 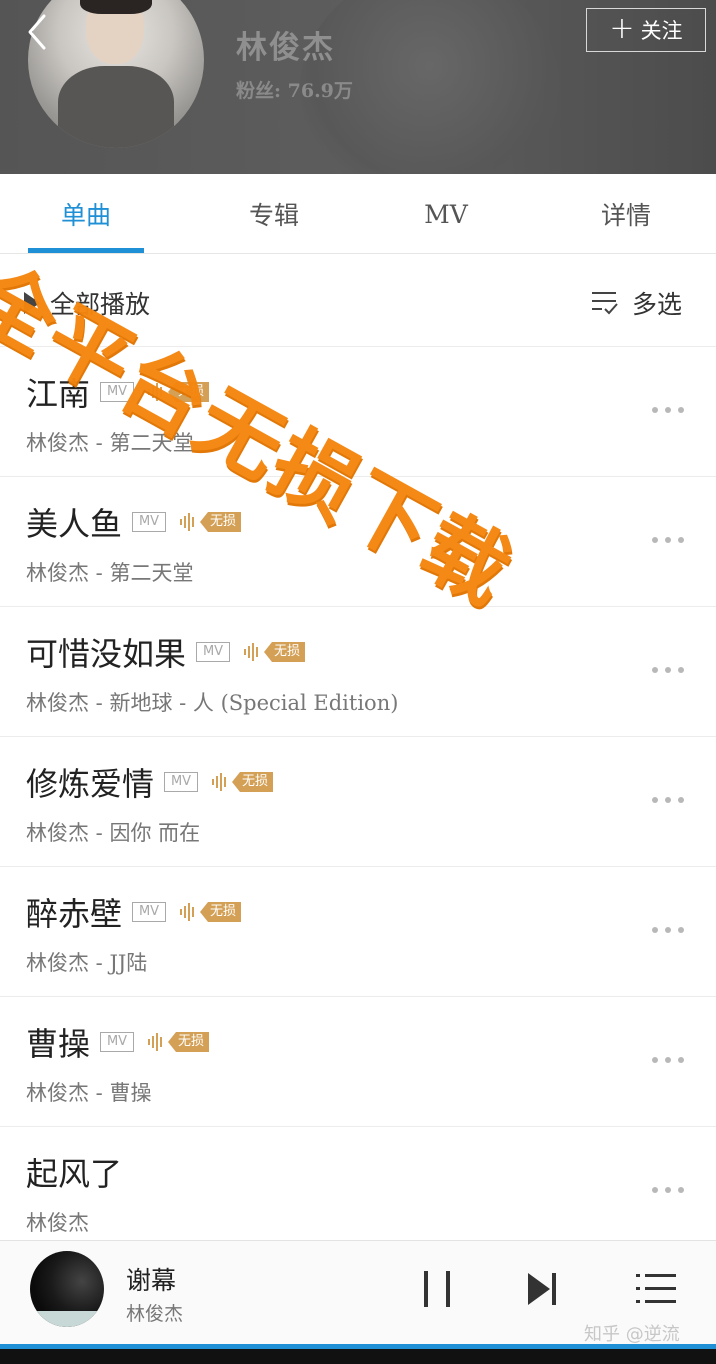 What do you see at coordinates (605, 303) in the screenshot?
I see `multi-select-icon` at bounding box center [605, 303].